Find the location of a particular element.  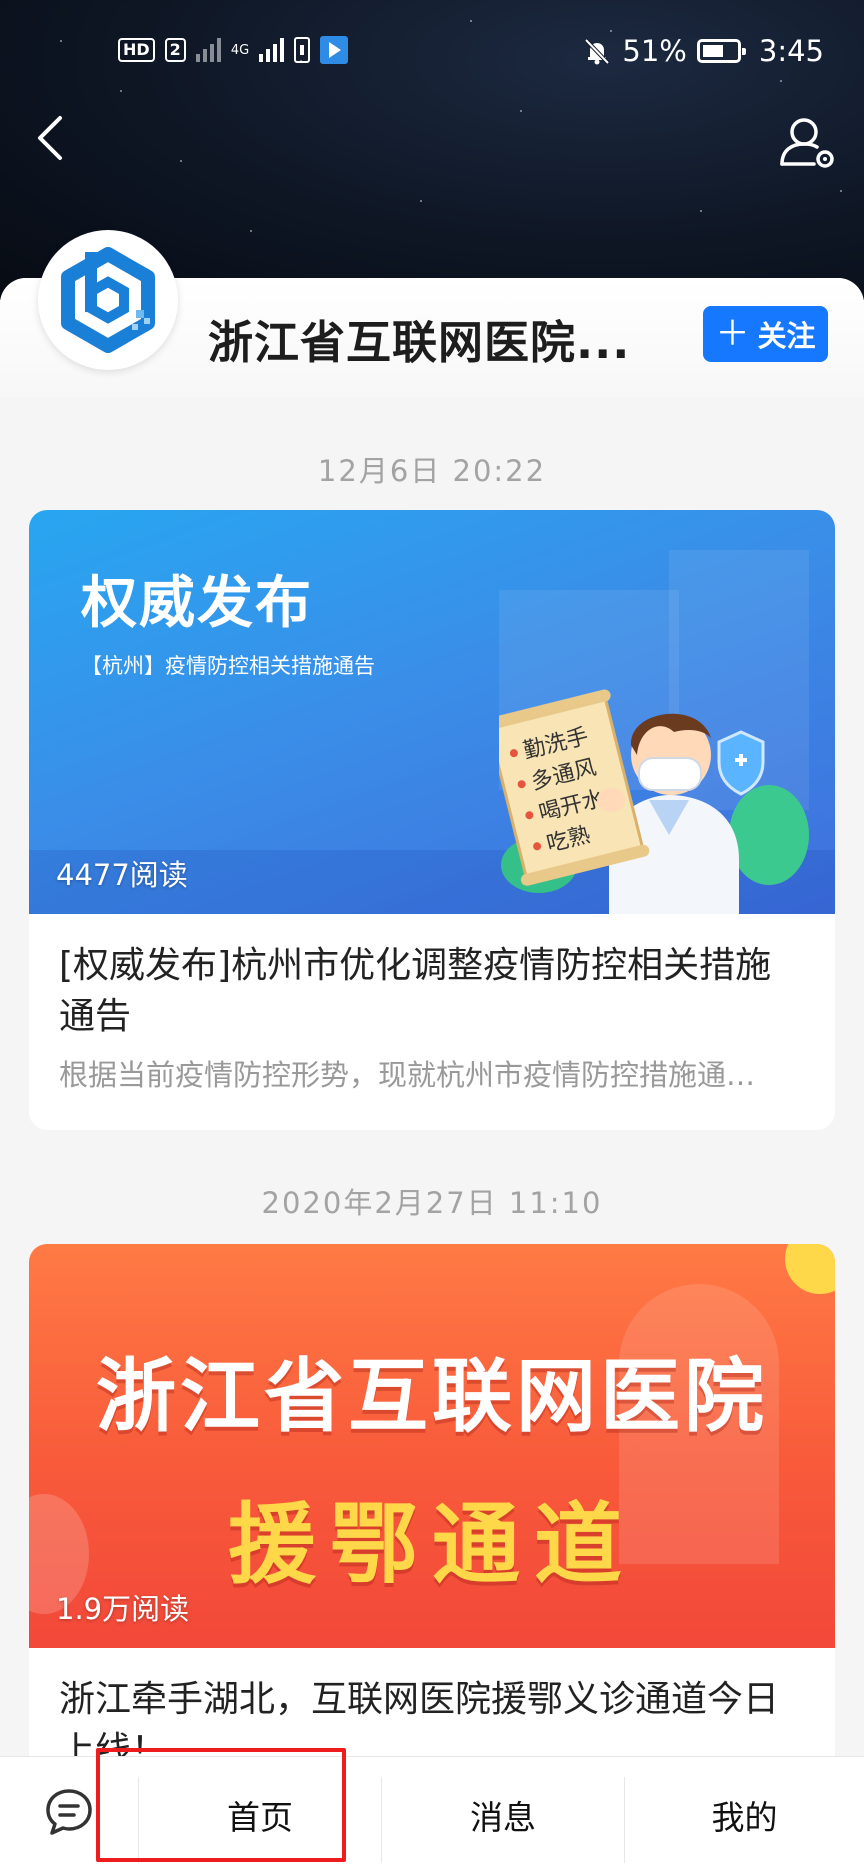

hospital-logo-icon is located at coordinates (108, 300).